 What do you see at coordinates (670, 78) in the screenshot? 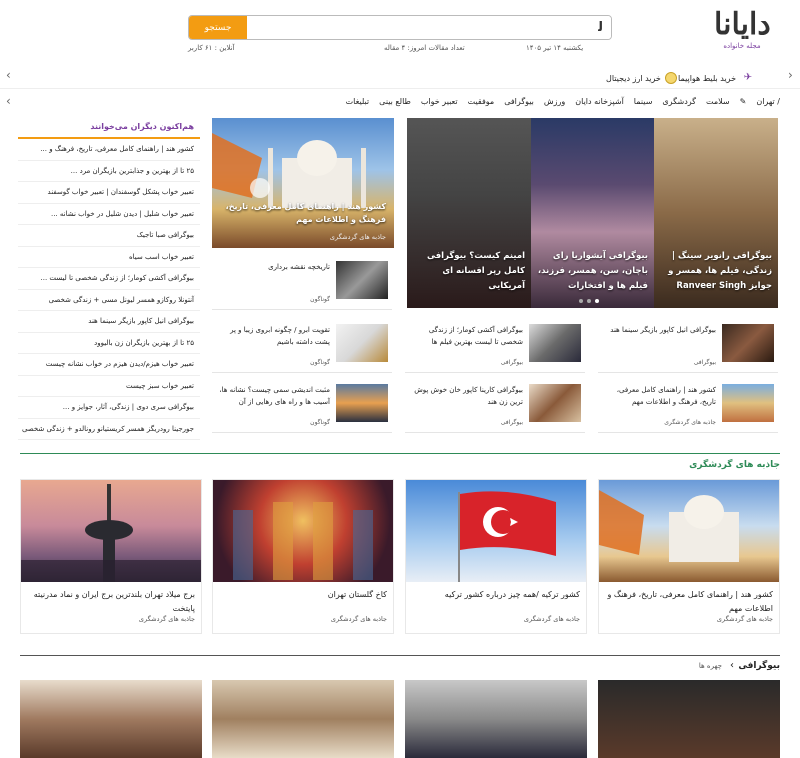
I see `coin-icon` at bounding box center [670, 78].